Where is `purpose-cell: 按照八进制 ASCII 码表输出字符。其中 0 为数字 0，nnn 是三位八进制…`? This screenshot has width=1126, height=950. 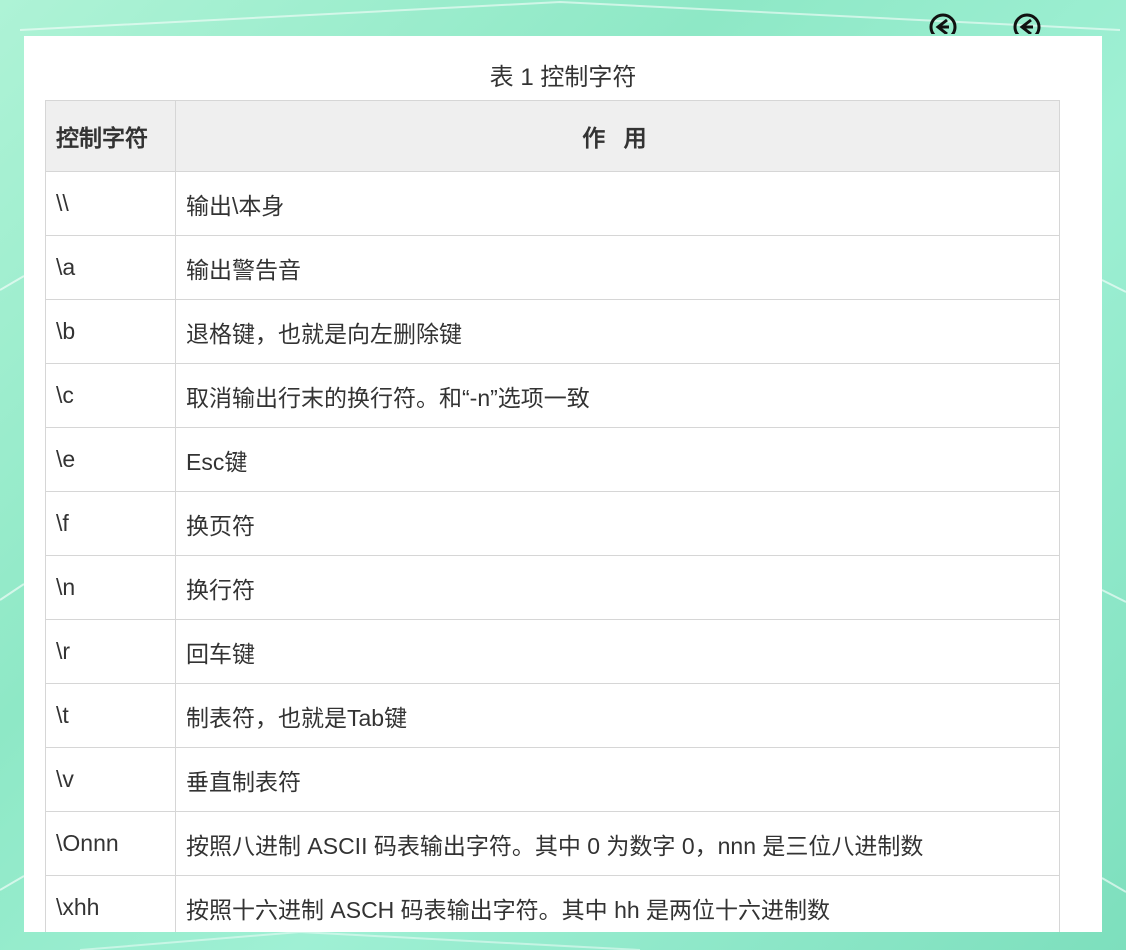
purpose-cell: 按照八进制 ASCII 码表输出字符。其中 0 为数字 0，nnn 是三位八进制… is located at coordinates (617, 843).